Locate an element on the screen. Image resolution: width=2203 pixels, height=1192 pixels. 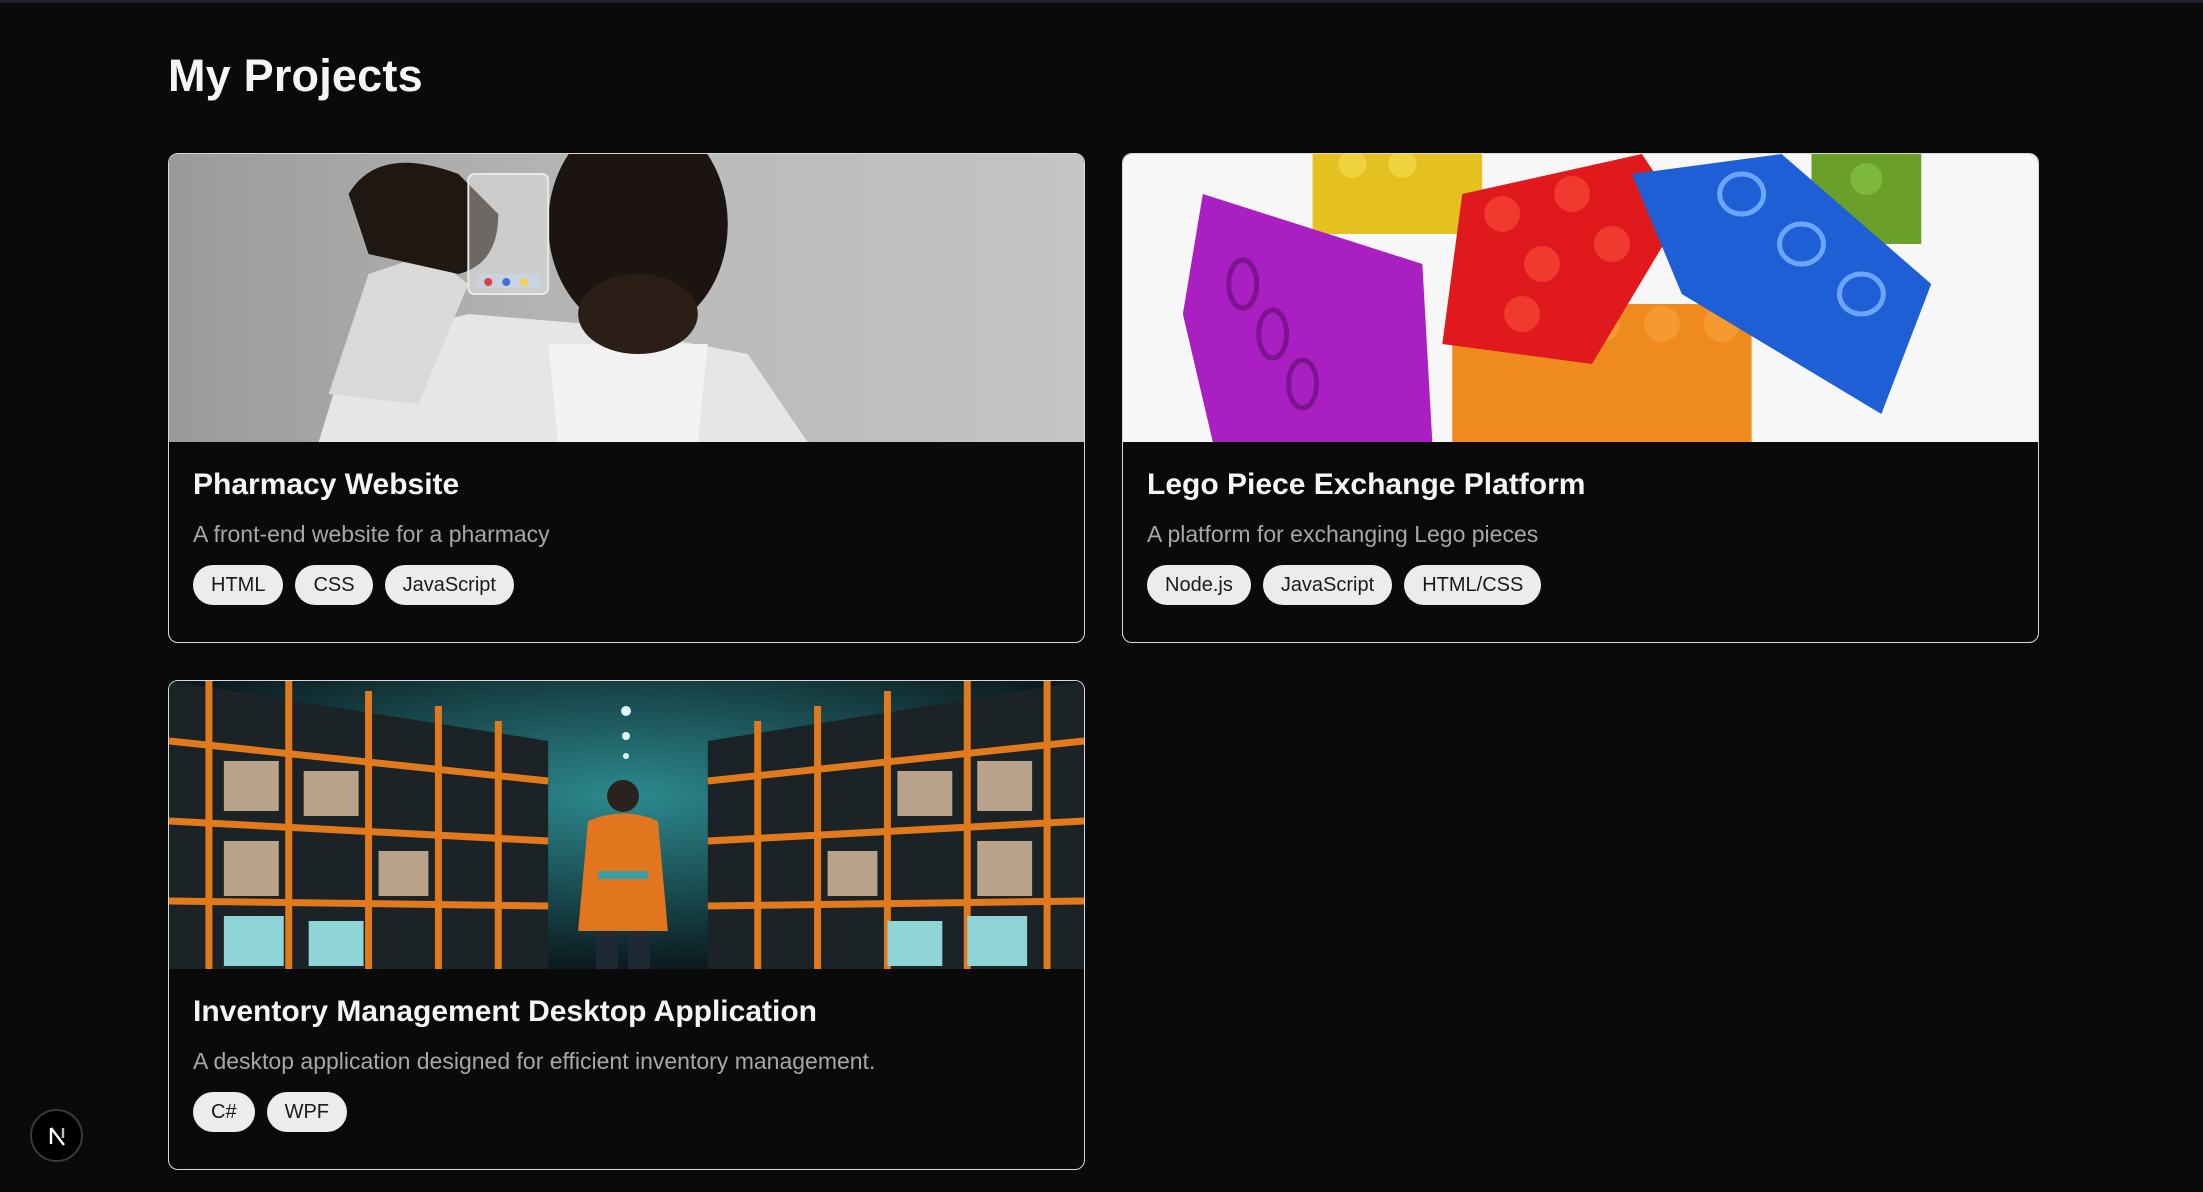
tag-badge: Node.js is located at coordinates (1199, 585).